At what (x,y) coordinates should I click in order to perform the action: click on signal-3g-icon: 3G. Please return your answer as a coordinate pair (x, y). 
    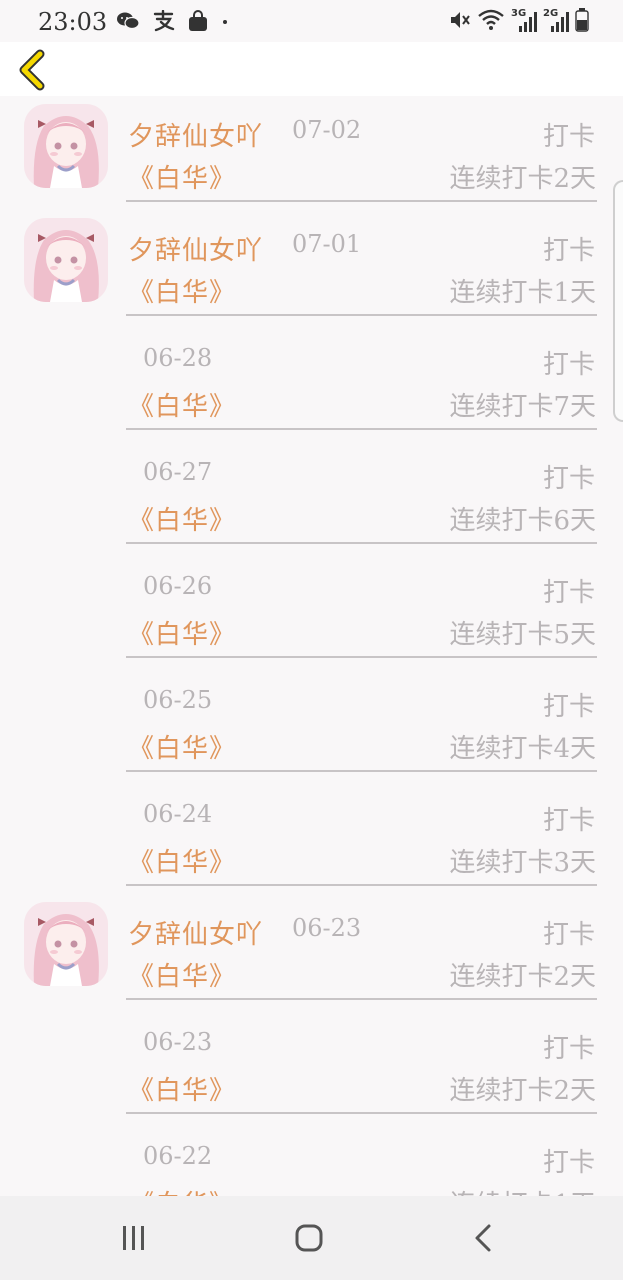
    Looking at the image, I should click on (524, 20).